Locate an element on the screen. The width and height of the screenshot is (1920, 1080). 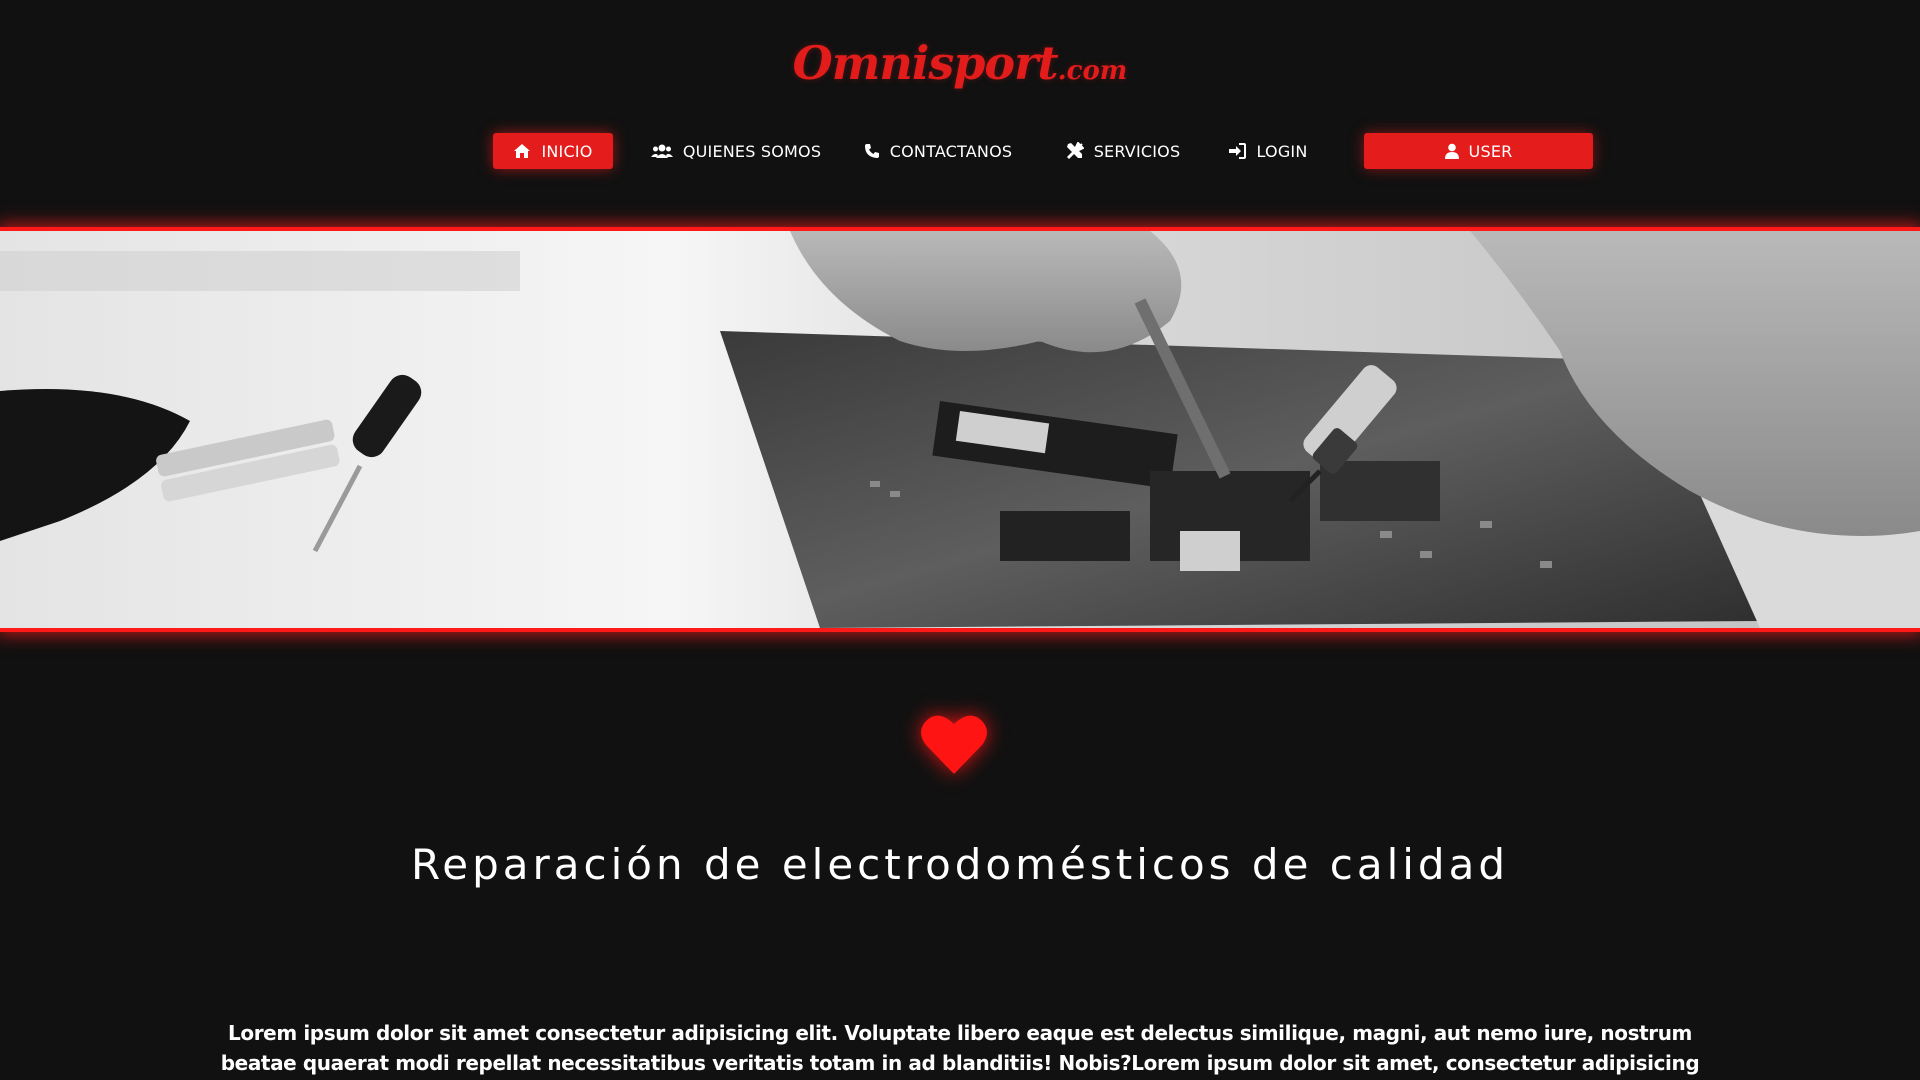
nav-item-quienes-somos: QUIENES SOMOS is located at coordinates (736, 151).